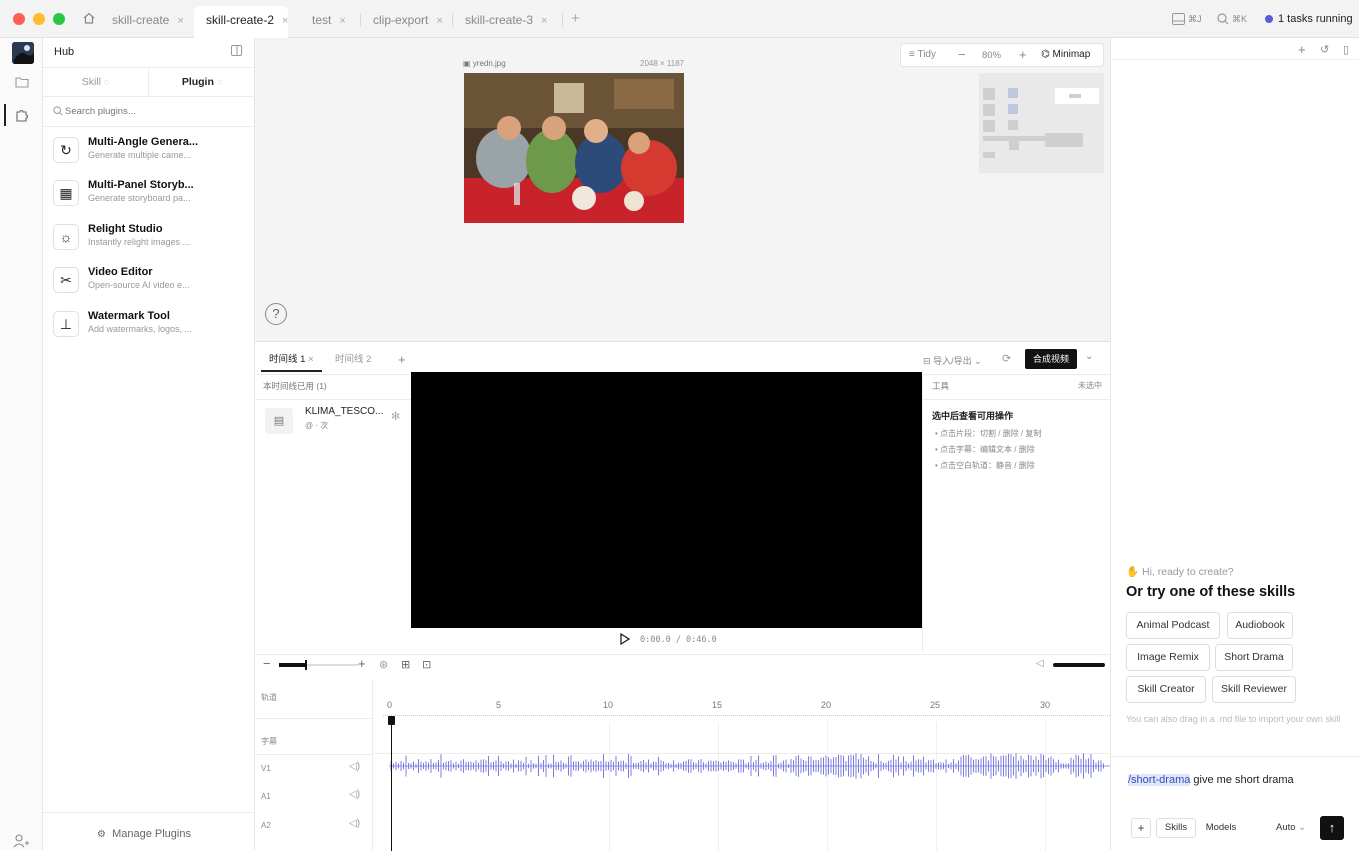 The height and width of the screenshot is (851, 1359). What do you see at coordinates (402, 20) in the screenshot?
I see `tab-clip-export: clip-export ×` at bounding box center [402, 20].